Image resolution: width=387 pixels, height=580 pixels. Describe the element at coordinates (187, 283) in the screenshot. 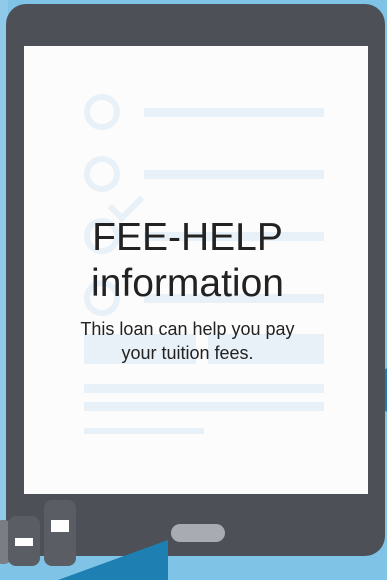

I see `title-line-2: information` at that location.